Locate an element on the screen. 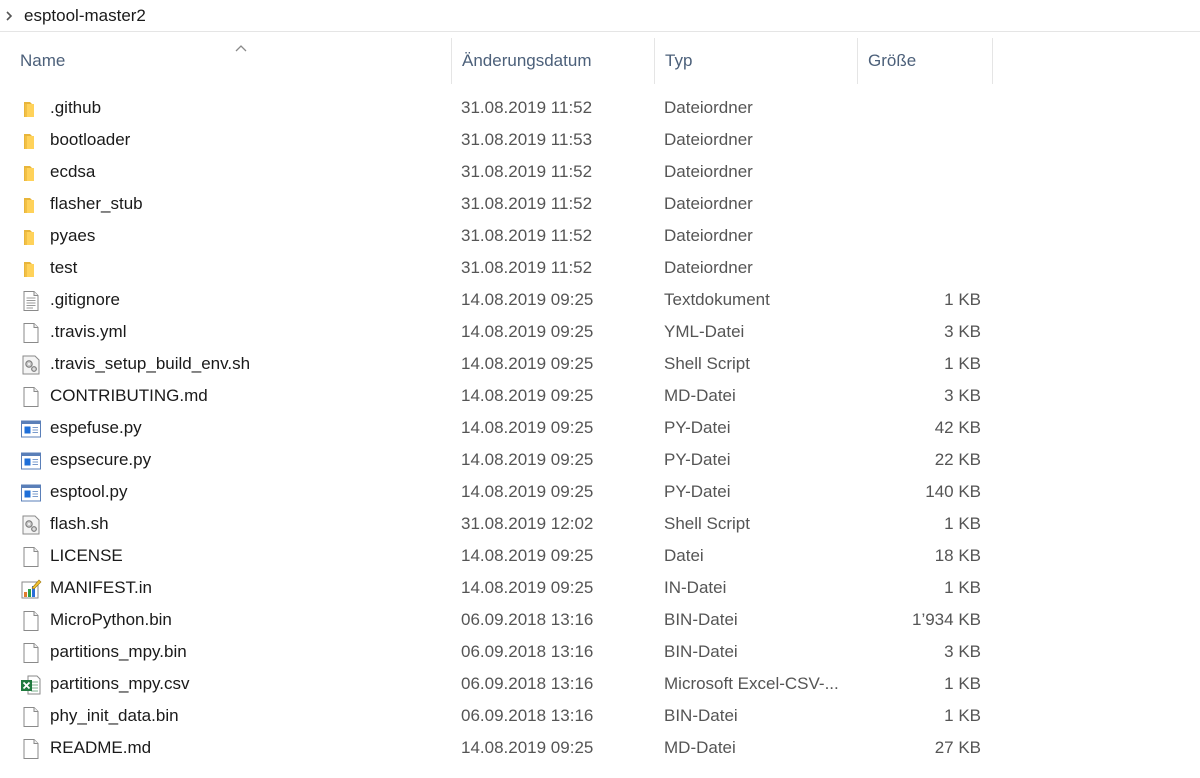 The width and height of the screenshot is (1200, 778). column-header-size-label: Größe is located at coordinates (892, 60).